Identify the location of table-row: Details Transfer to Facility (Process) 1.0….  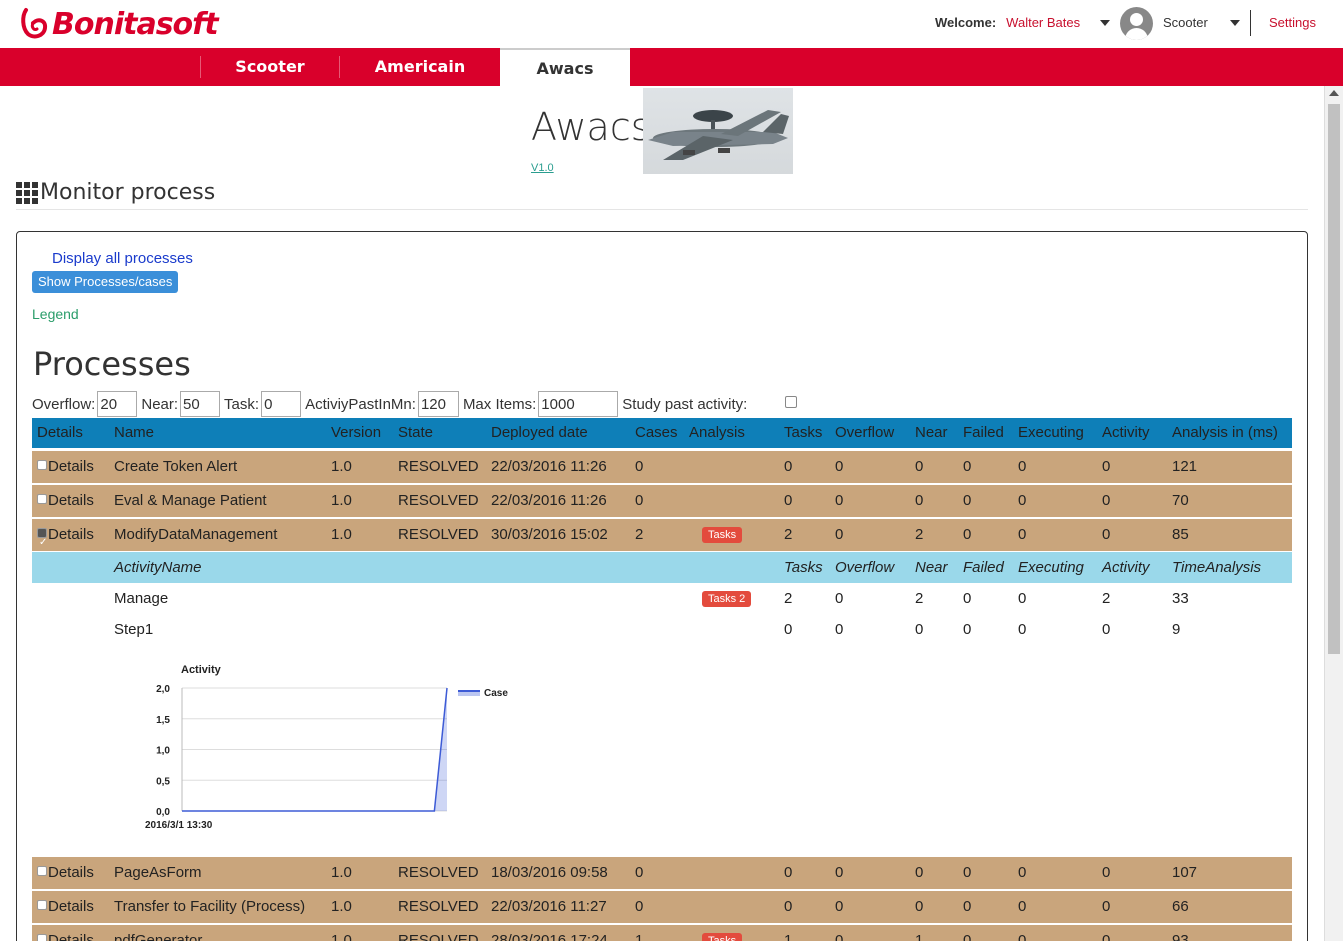
(662, 907).